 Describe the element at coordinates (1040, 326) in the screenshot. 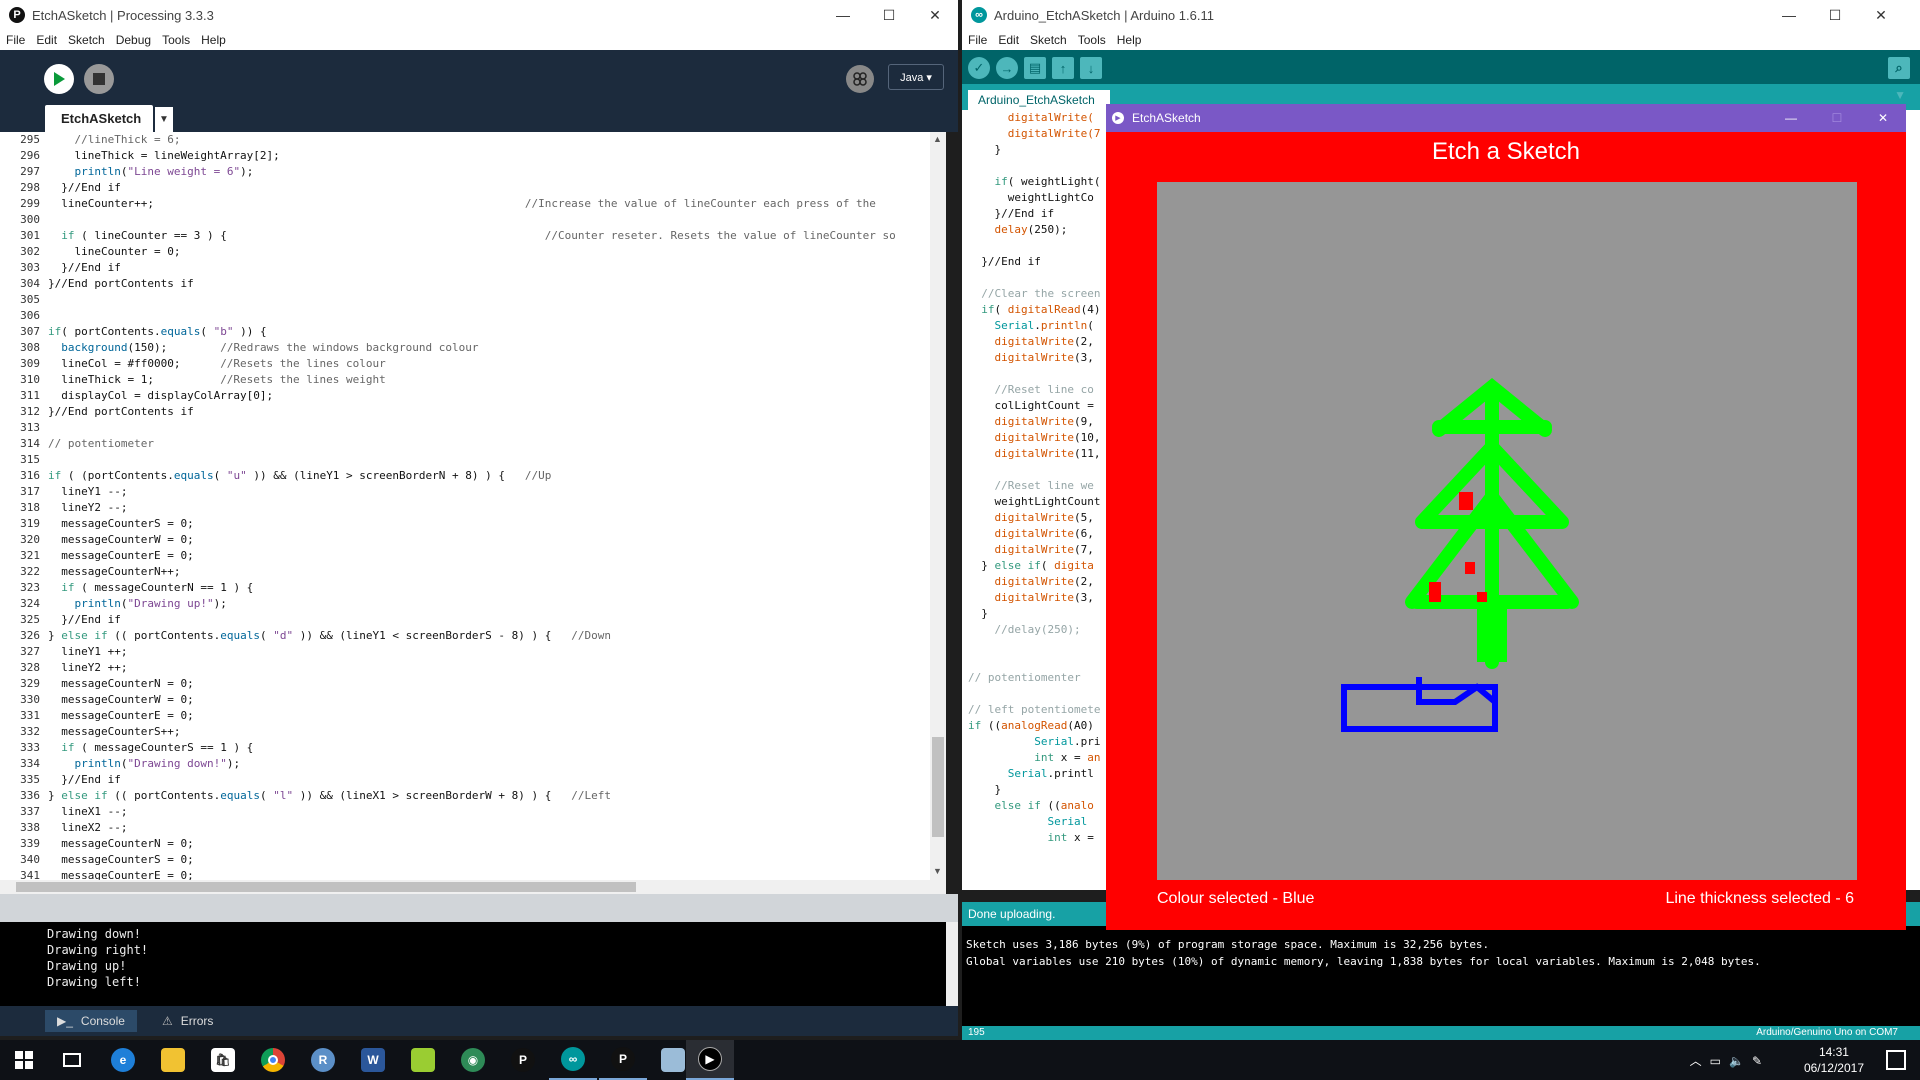

I see `code-line: Serial.println(` at that location.